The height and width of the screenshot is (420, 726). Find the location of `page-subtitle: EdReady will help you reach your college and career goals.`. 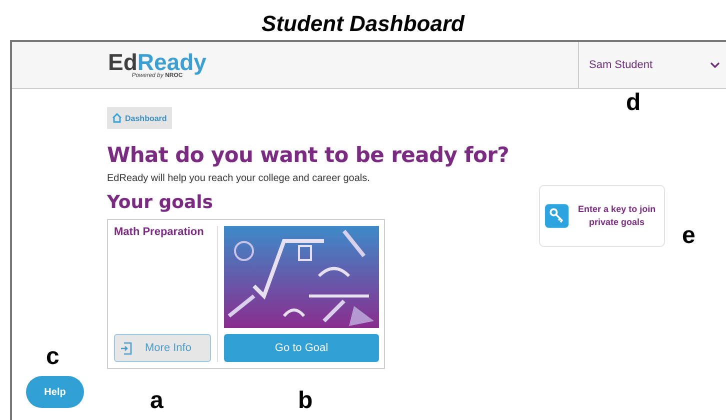

page-subtitle: EdReady will help you reach your college and career goals. is located at coordinates (239, 178).